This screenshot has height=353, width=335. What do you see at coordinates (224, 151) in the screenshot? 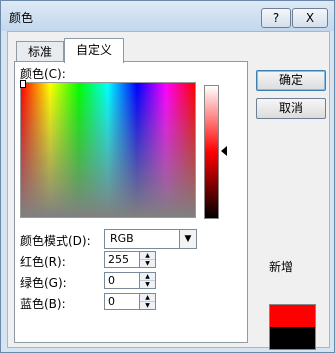
I see `luminance-slider-arrow` at bounding box center [224, 151].